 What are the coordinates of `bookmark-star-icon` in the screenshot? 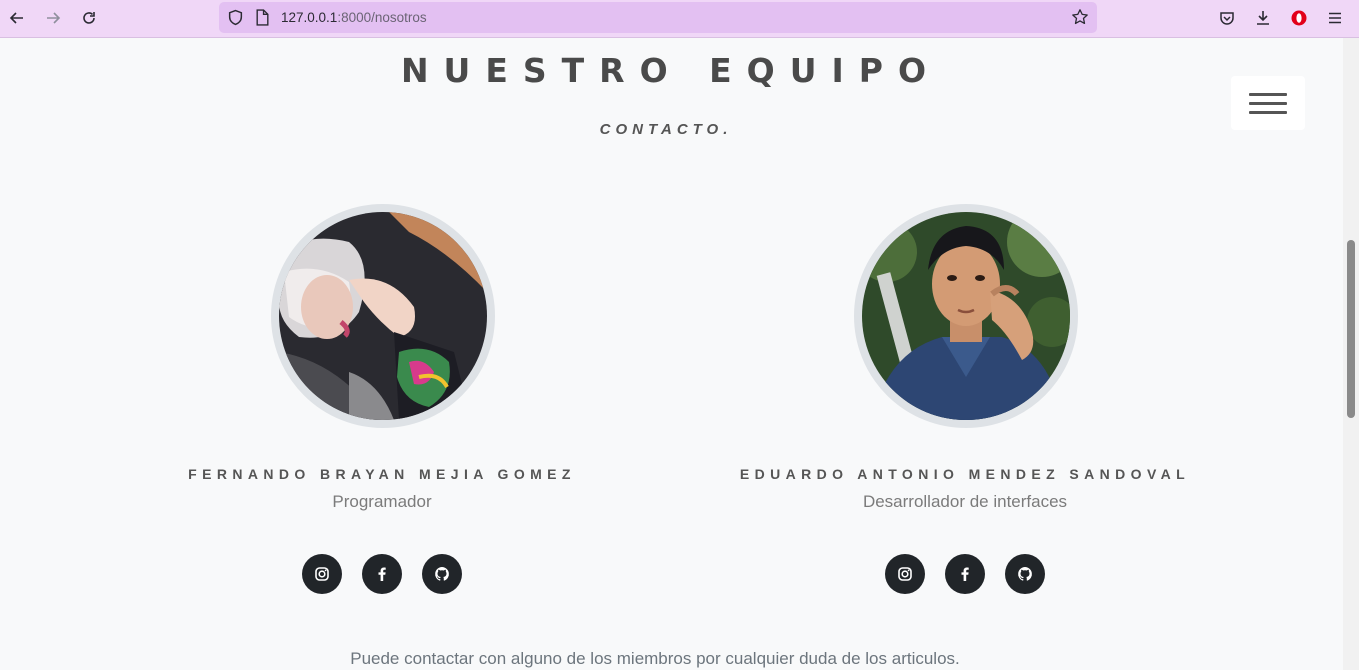 It's located at (1080, 17).